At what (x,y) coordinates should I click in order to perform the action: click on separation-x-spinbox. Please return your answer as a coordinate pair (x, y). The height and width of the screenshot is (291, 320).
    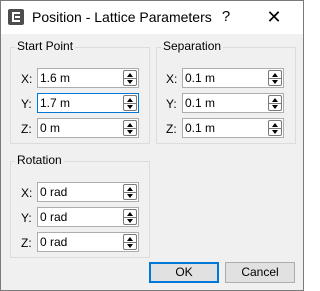
    Looking at the image, I should click on (233, 78).